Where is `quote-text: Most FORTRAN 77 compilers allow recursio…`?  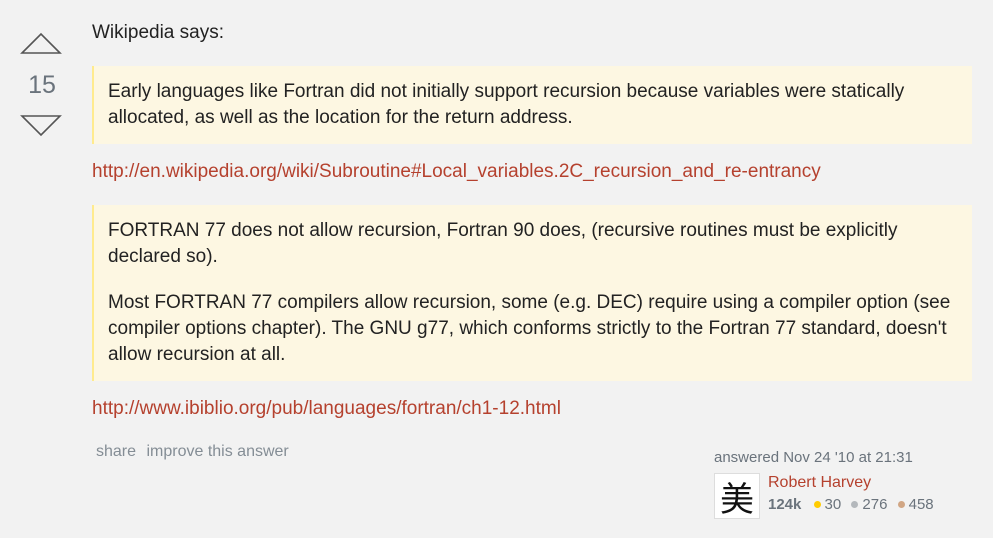
quote-text: Most FORTRAN 77 compilers allow recursio… is located at coordinates (529, 328).